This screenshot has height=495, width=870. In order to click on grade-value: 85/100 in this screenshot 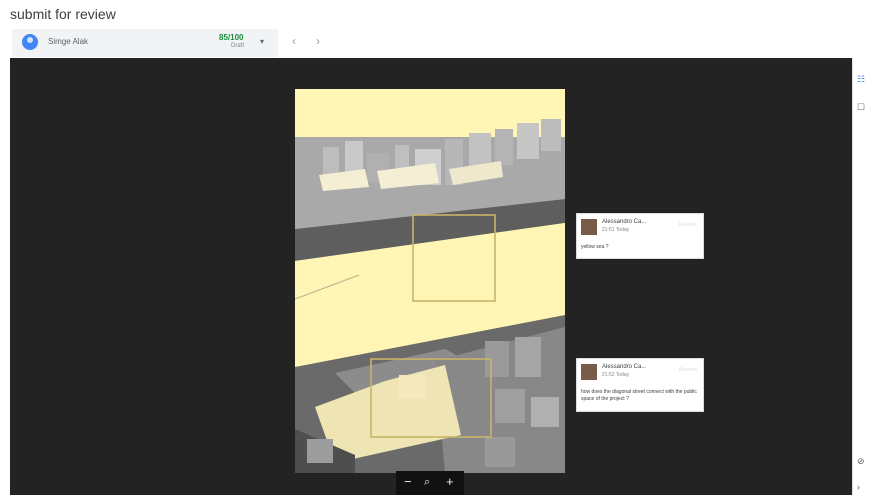, I will do `click(231, 37)`.